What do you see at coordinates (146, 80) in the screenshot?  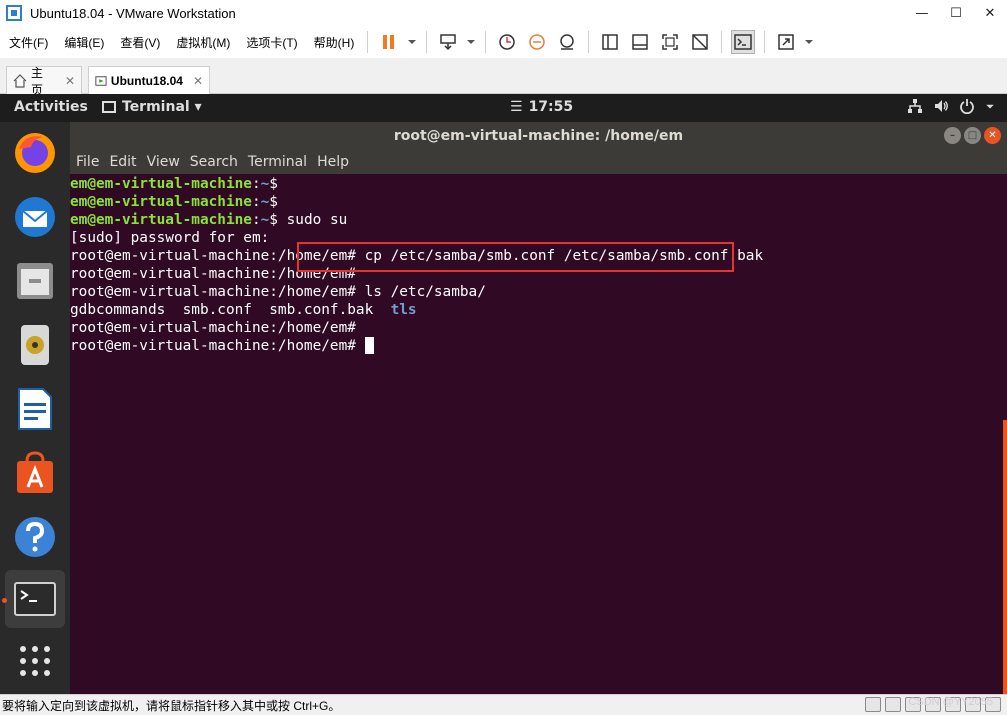 I see `tab-ubuntu-label: Ubuntu18.04` at bounding box center [146, 80].